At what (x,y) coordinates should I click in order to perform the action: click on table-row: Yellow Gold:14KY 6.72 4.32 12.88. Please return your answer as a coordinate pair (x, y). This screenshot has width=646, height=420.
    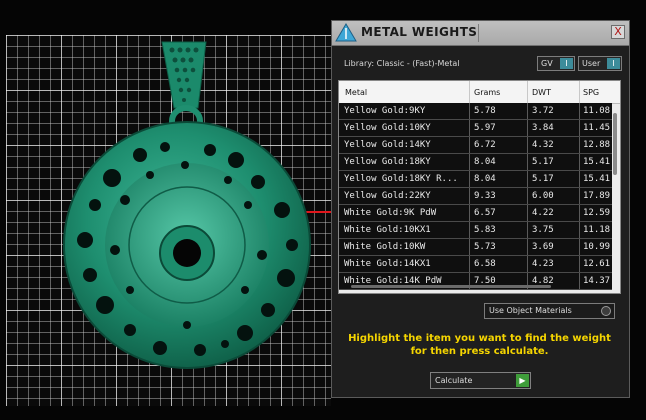
    Looking at the image, I should click on (475, 145).